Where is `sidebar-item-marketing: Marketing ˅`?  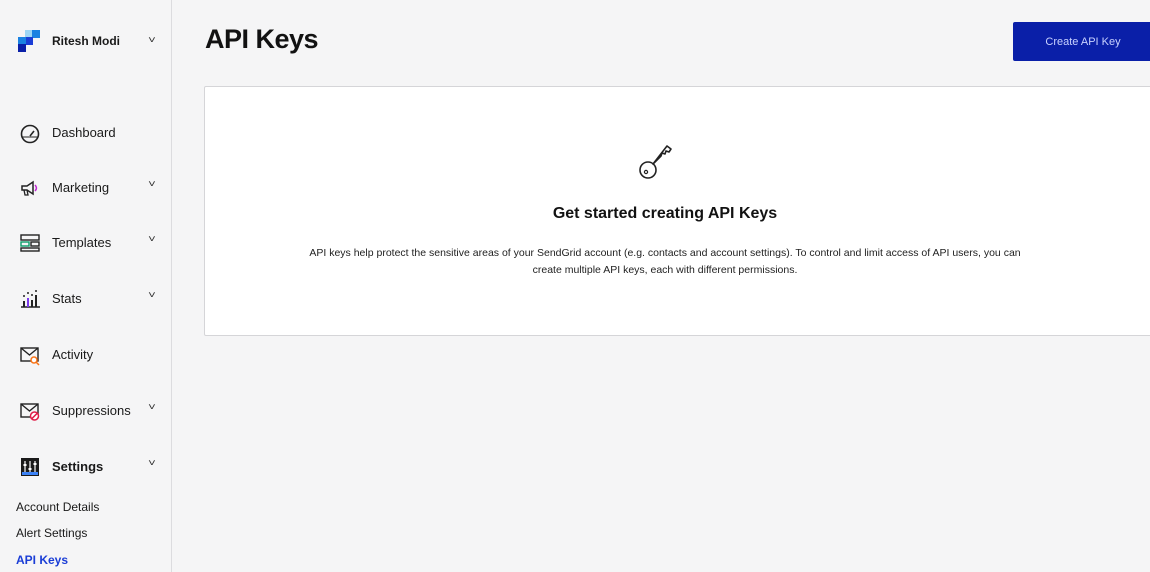 sidebar-item-marketing: Marketing ˅ is located at coordinates (85, 187).